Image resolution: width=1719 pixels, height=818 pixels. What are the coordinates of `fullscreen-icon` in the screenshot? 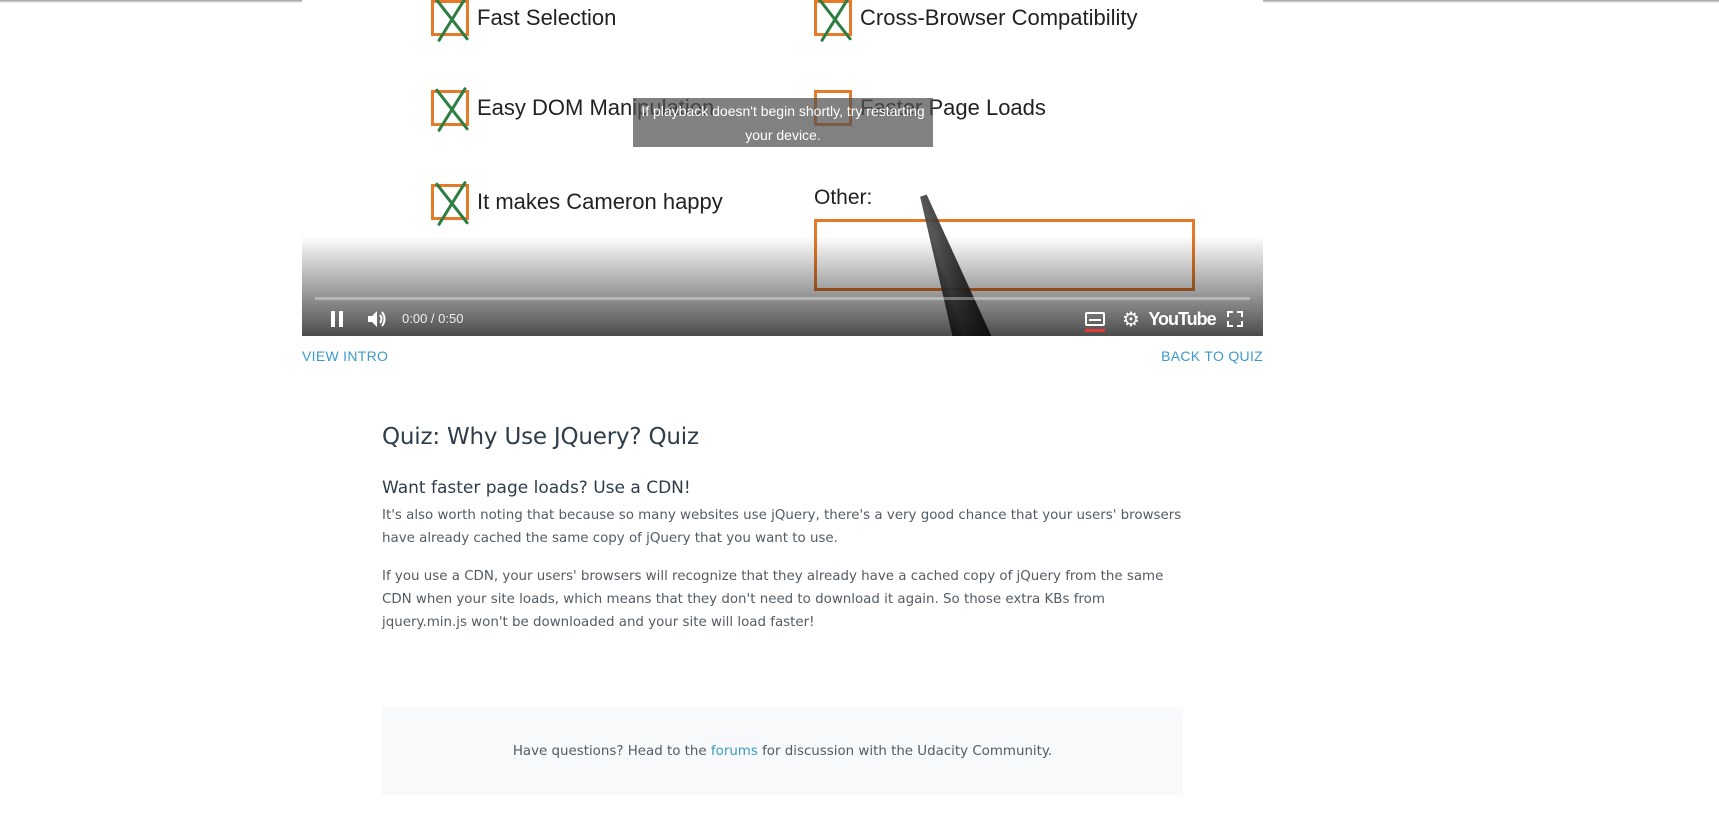 It's located at (1235, 319).